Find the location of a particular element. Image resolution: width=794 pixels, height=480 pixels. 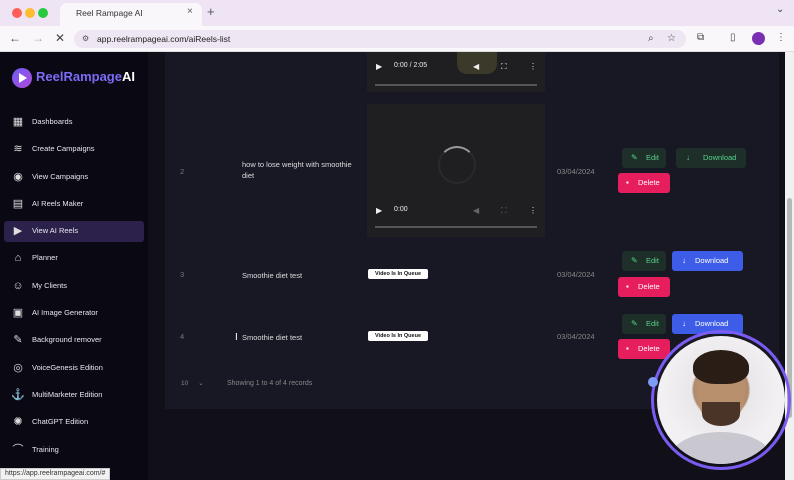

voice-icon: ◎ is located at coordinates (18, 368).